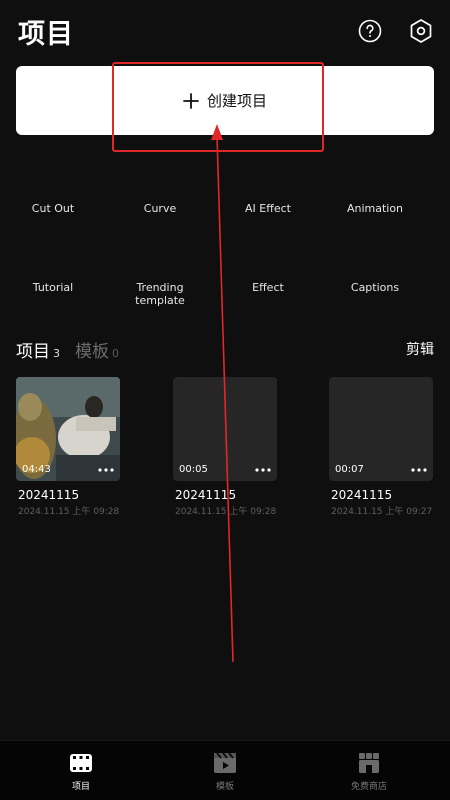  Describe the element at coordinates (382, 512) in the screenshot. I see `project-date: 2024.11.15 上午 09:27` at that location.